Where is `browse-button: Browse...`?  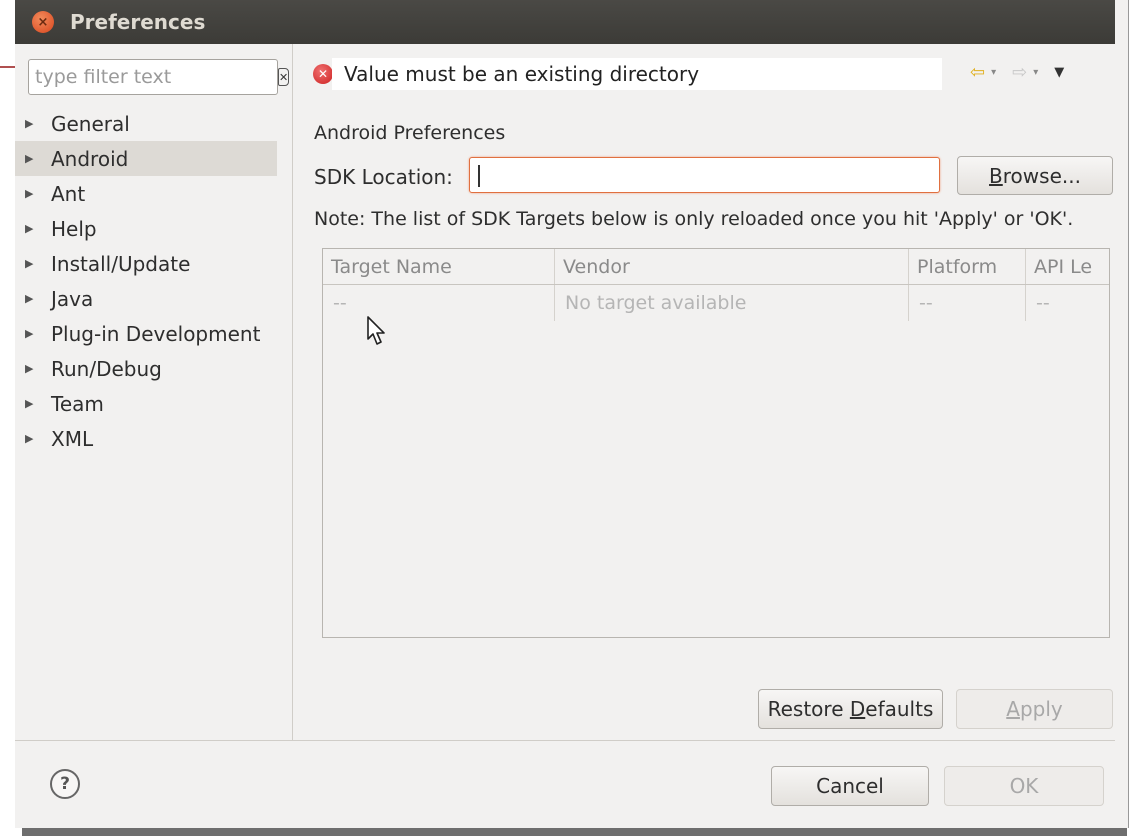
browse-button: Browse... is located at coordinates (1035, 175).